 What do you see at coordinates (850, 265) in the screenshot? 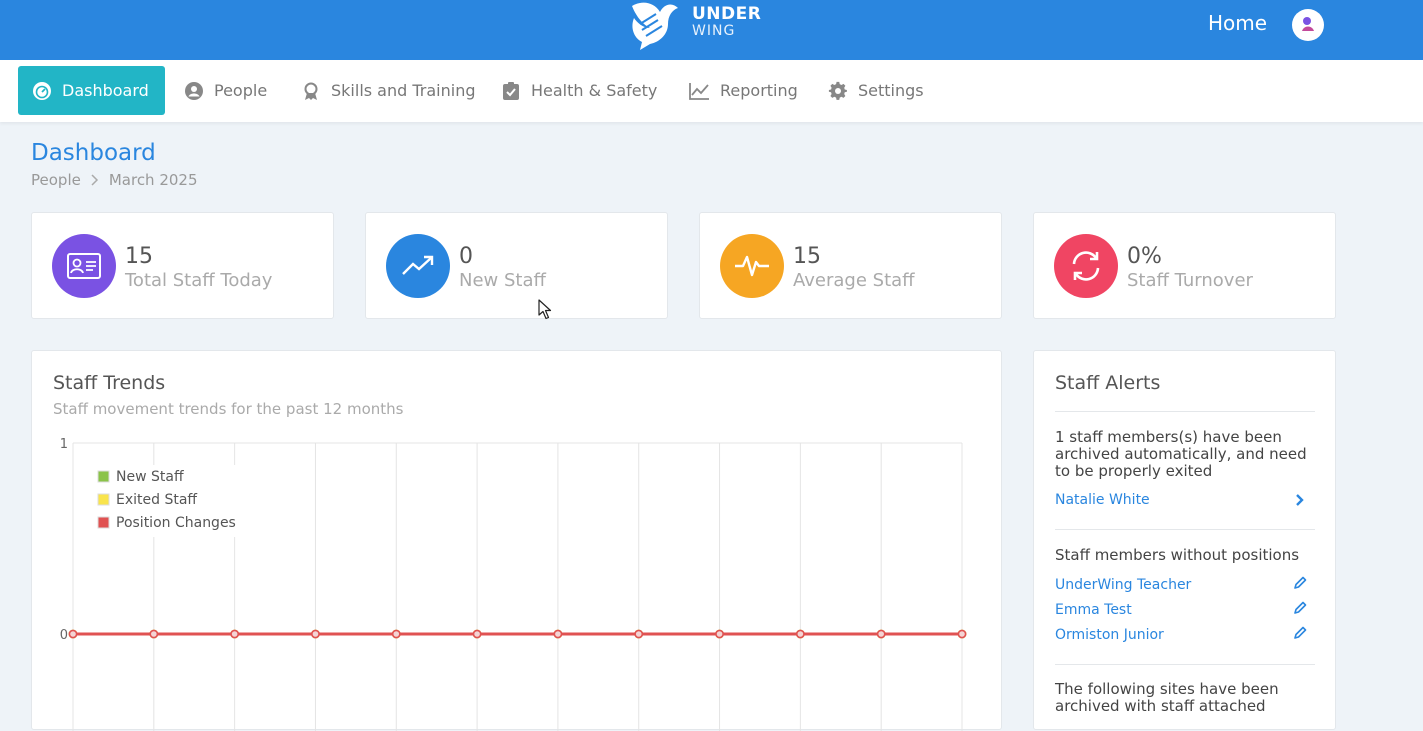
I see `stat-card-average-staff: 15 Average Staff` at bounding box center [850, 265].